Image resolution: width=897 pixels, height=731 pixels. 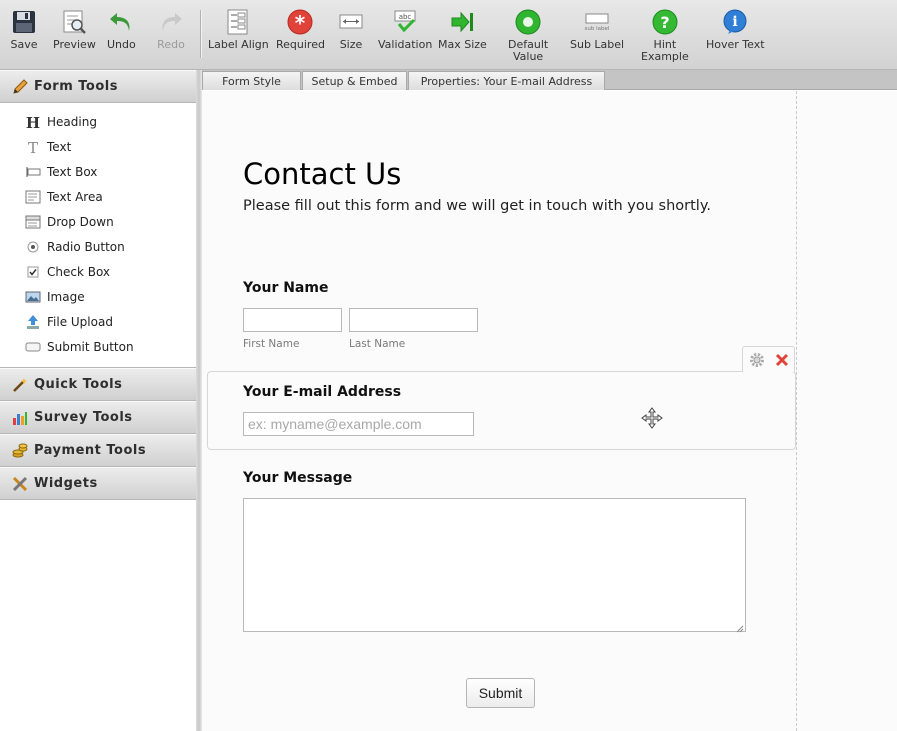 What do you see at coordinates (351, 44) in the screenshot?
I see `size-label: Size` at bounding box center [351, 44].